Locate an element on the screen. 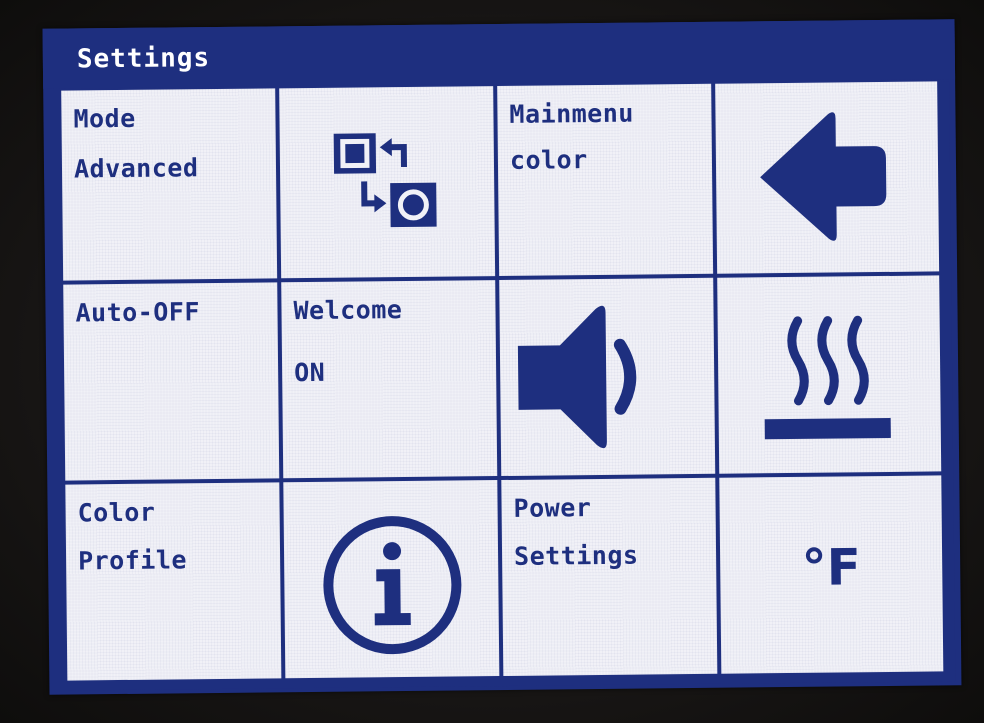 This screenshot has width=984, height=723. mode-value: Advanced is located at coordinates (136, 168).